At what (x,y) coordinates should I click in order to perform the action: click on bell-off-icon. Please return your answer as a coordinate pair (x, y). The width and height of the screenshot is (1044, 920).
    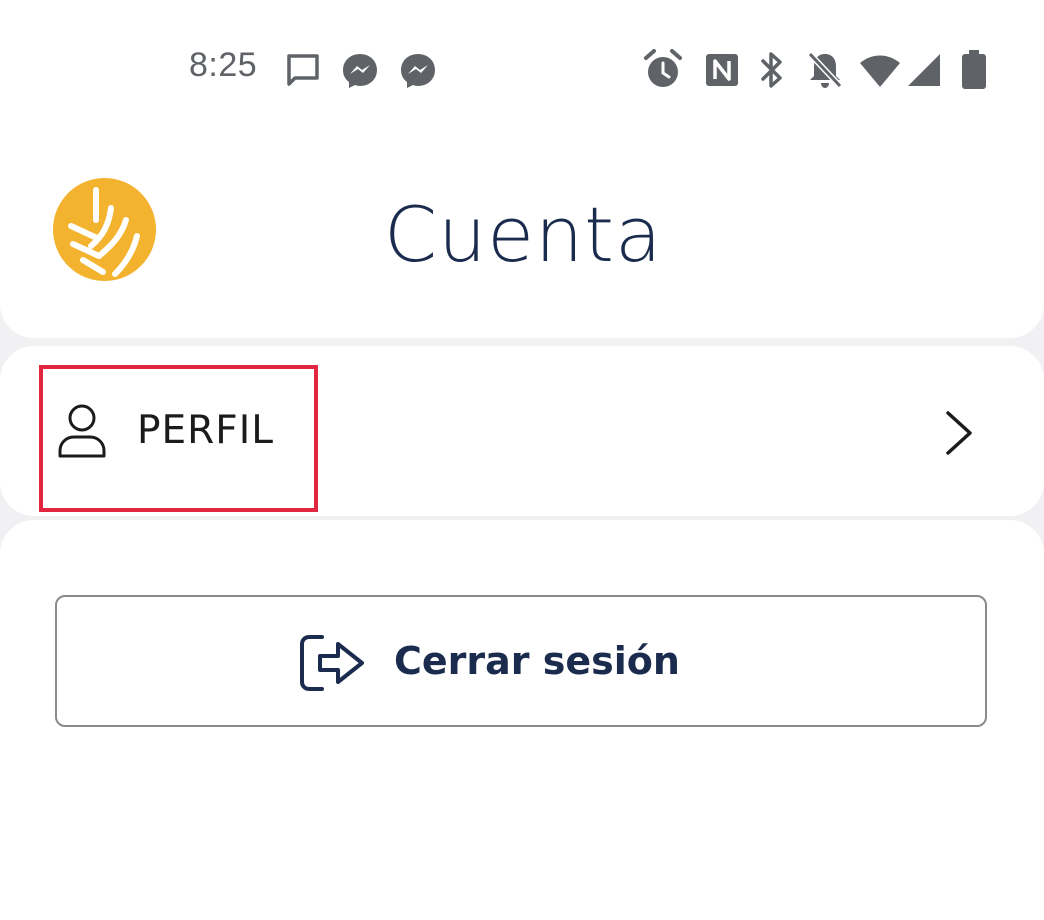
    Looking at the image, I should click on (825, 70).